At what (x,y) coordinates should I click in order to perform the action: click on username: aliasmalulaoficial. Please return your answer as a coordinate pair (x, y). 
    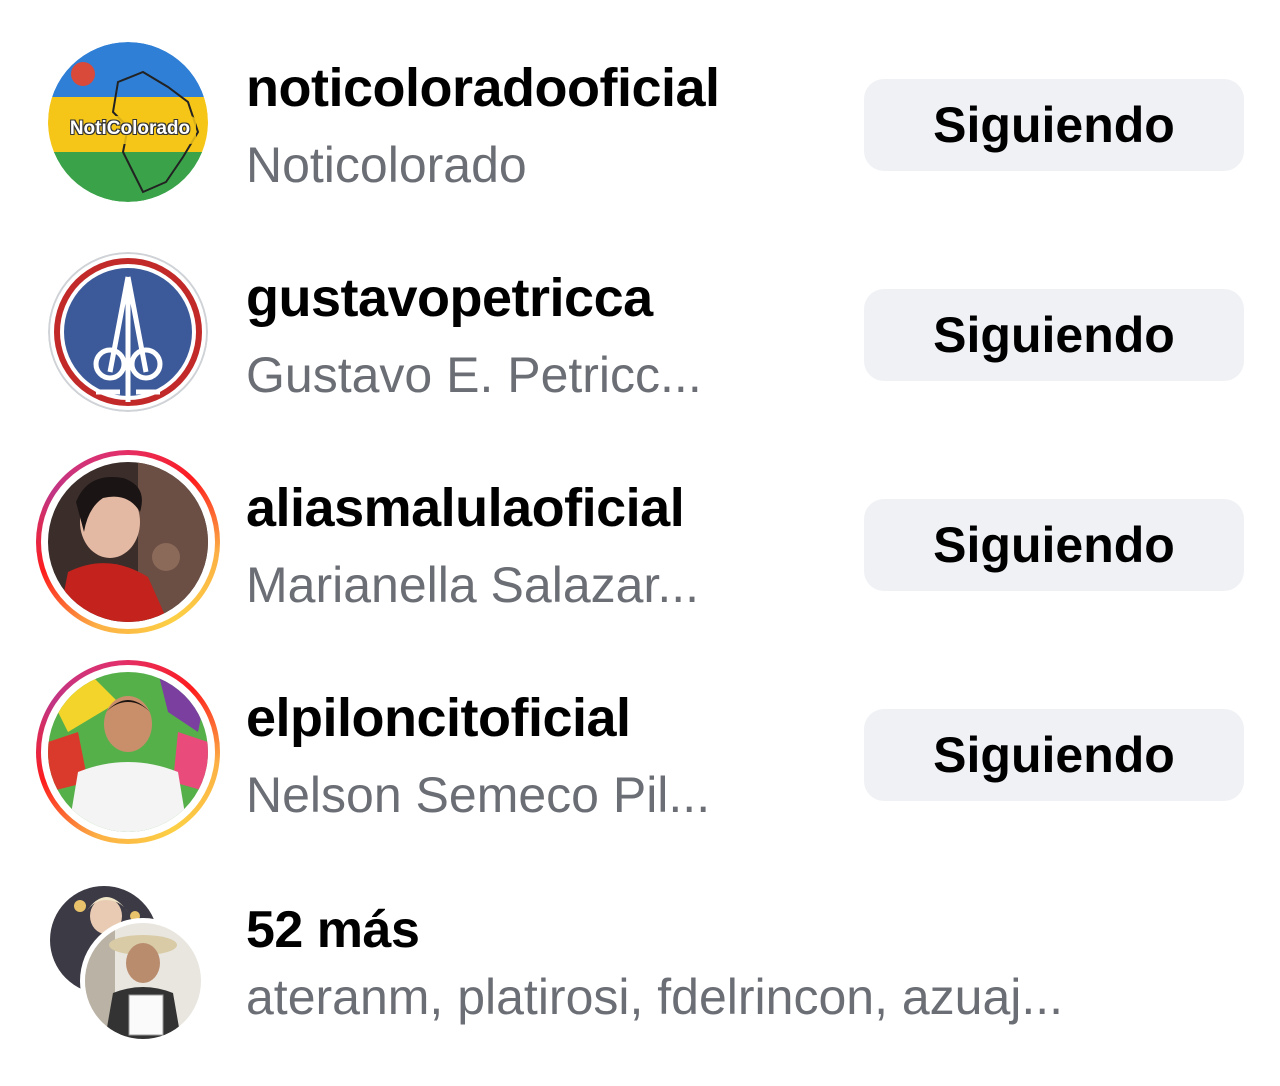
    Looking at the image, I should click on (465, 508).